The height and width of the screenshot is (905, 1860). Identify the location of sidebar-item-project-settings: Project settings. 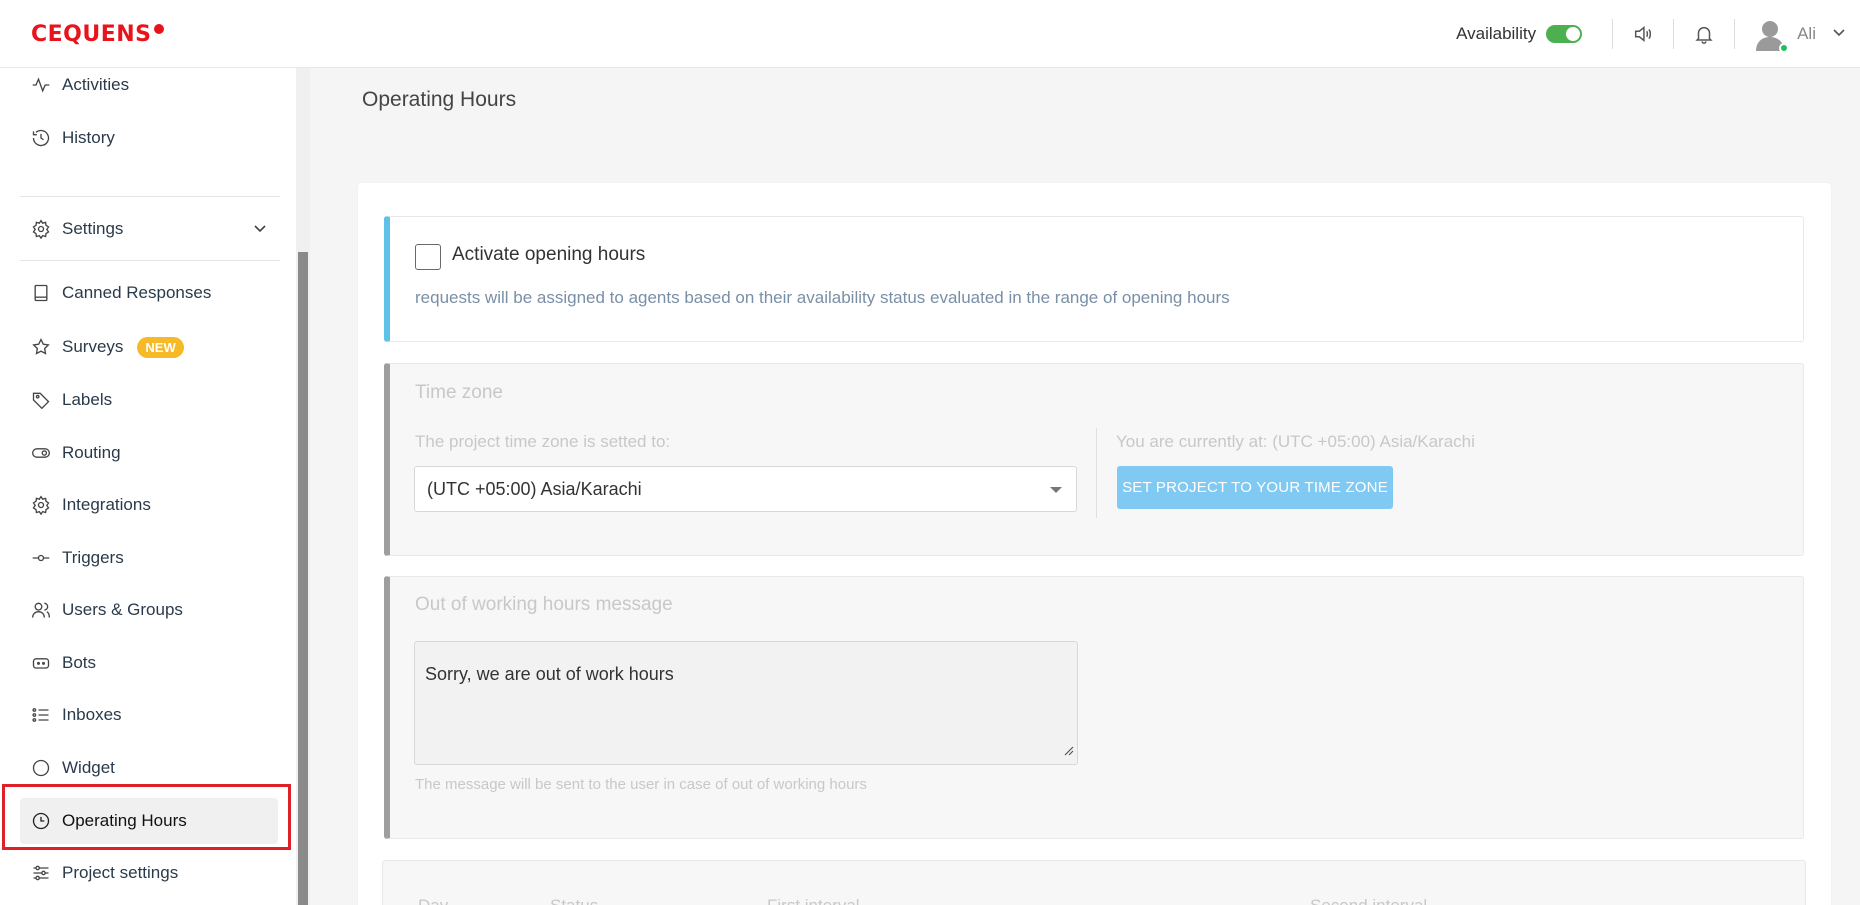
(149, 873).